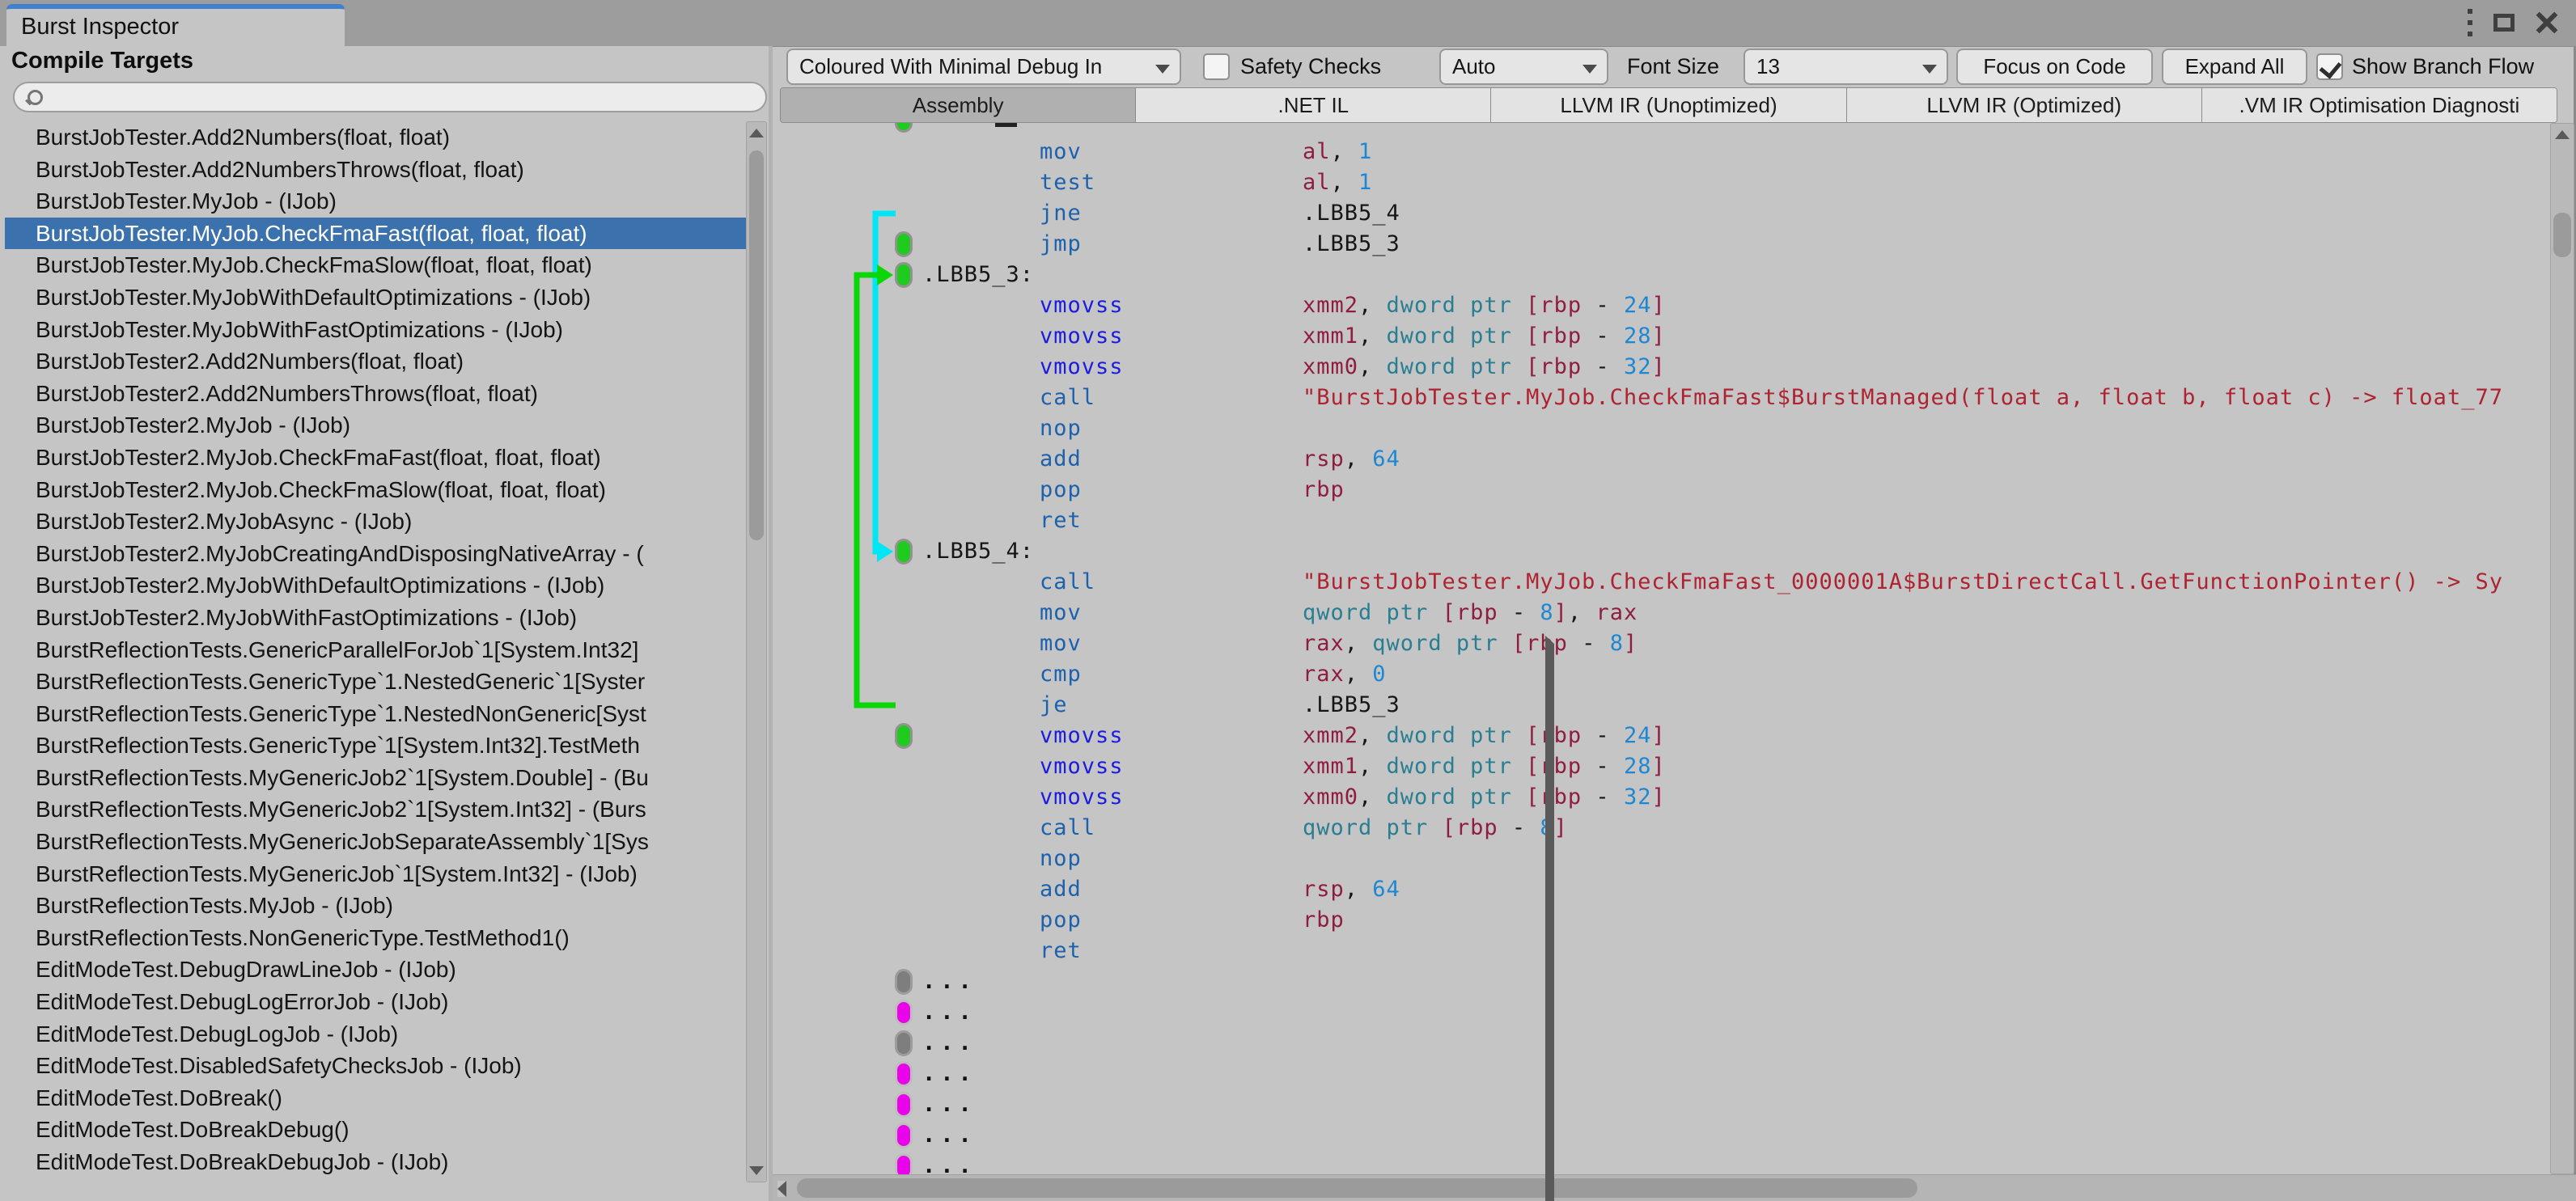 The height and width of the screenshot is (1201, 2576). I want to click on list-item: EditModeTest.DebugLogJob - (IJob), so click(375, 1034).